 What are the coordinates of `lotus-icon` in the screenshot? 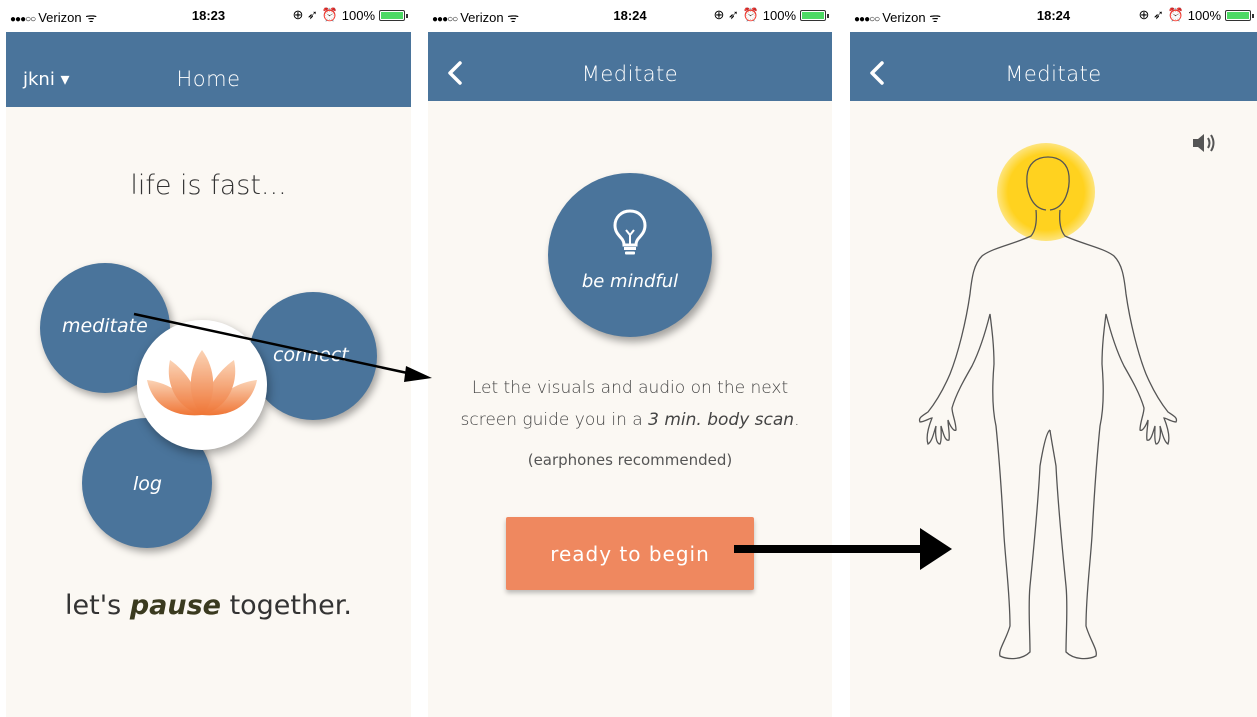 It's located at (202, 383).